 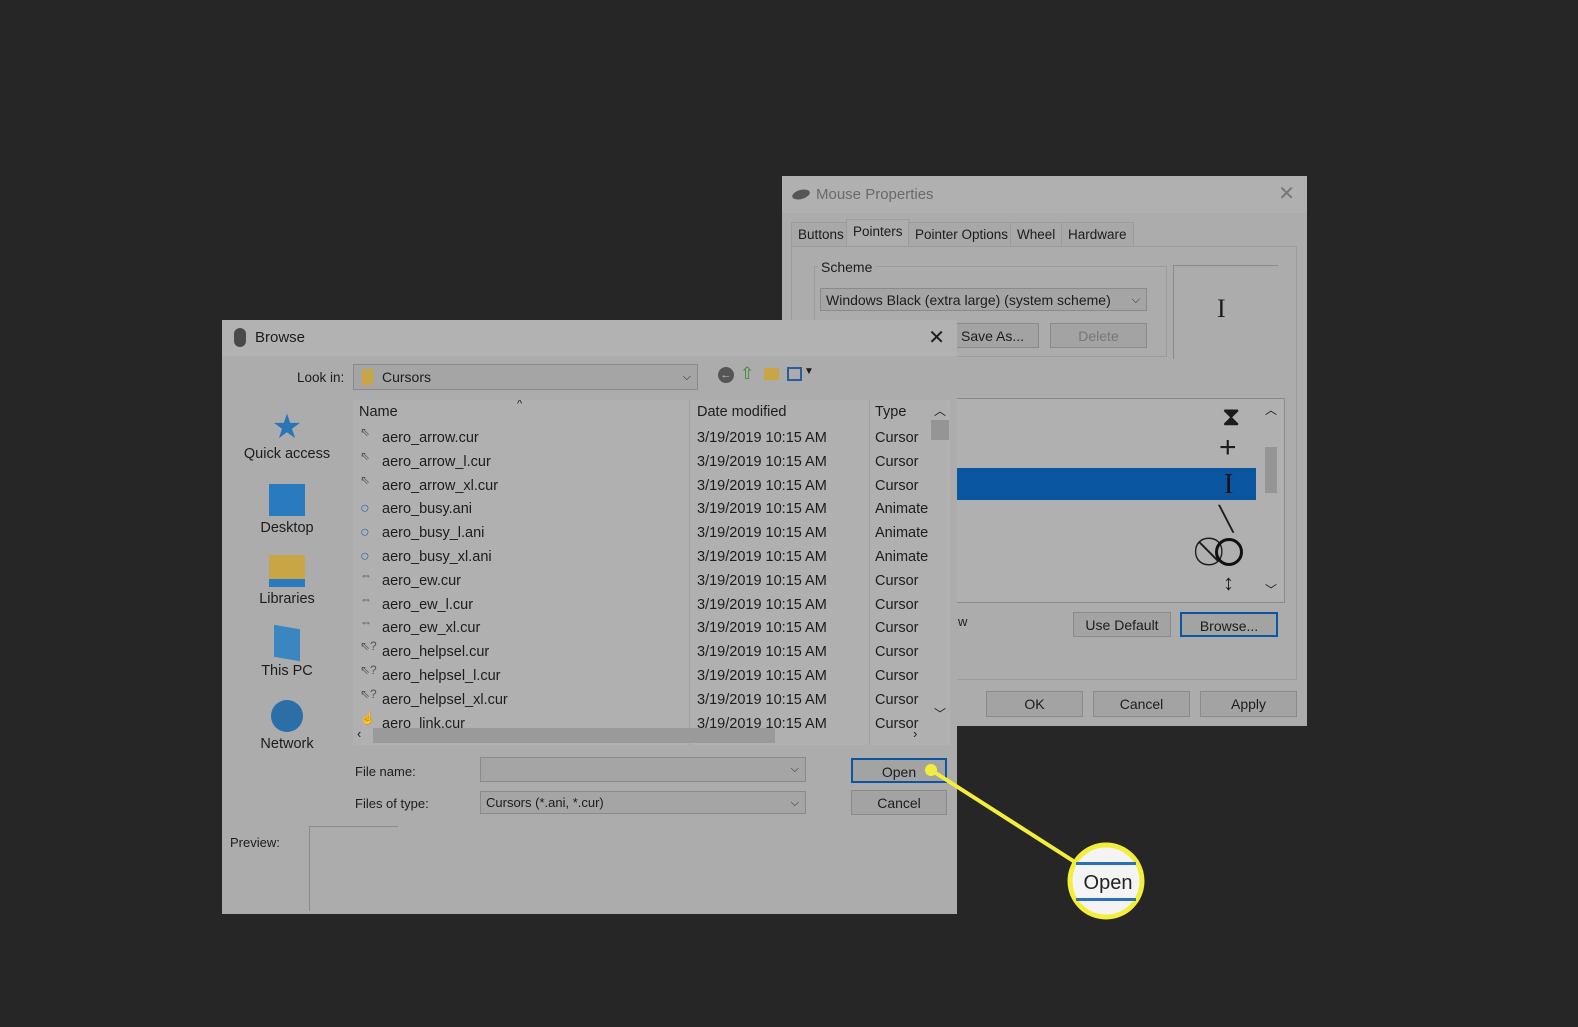 I want to click on callout-line, so click(x=1004, y=817).